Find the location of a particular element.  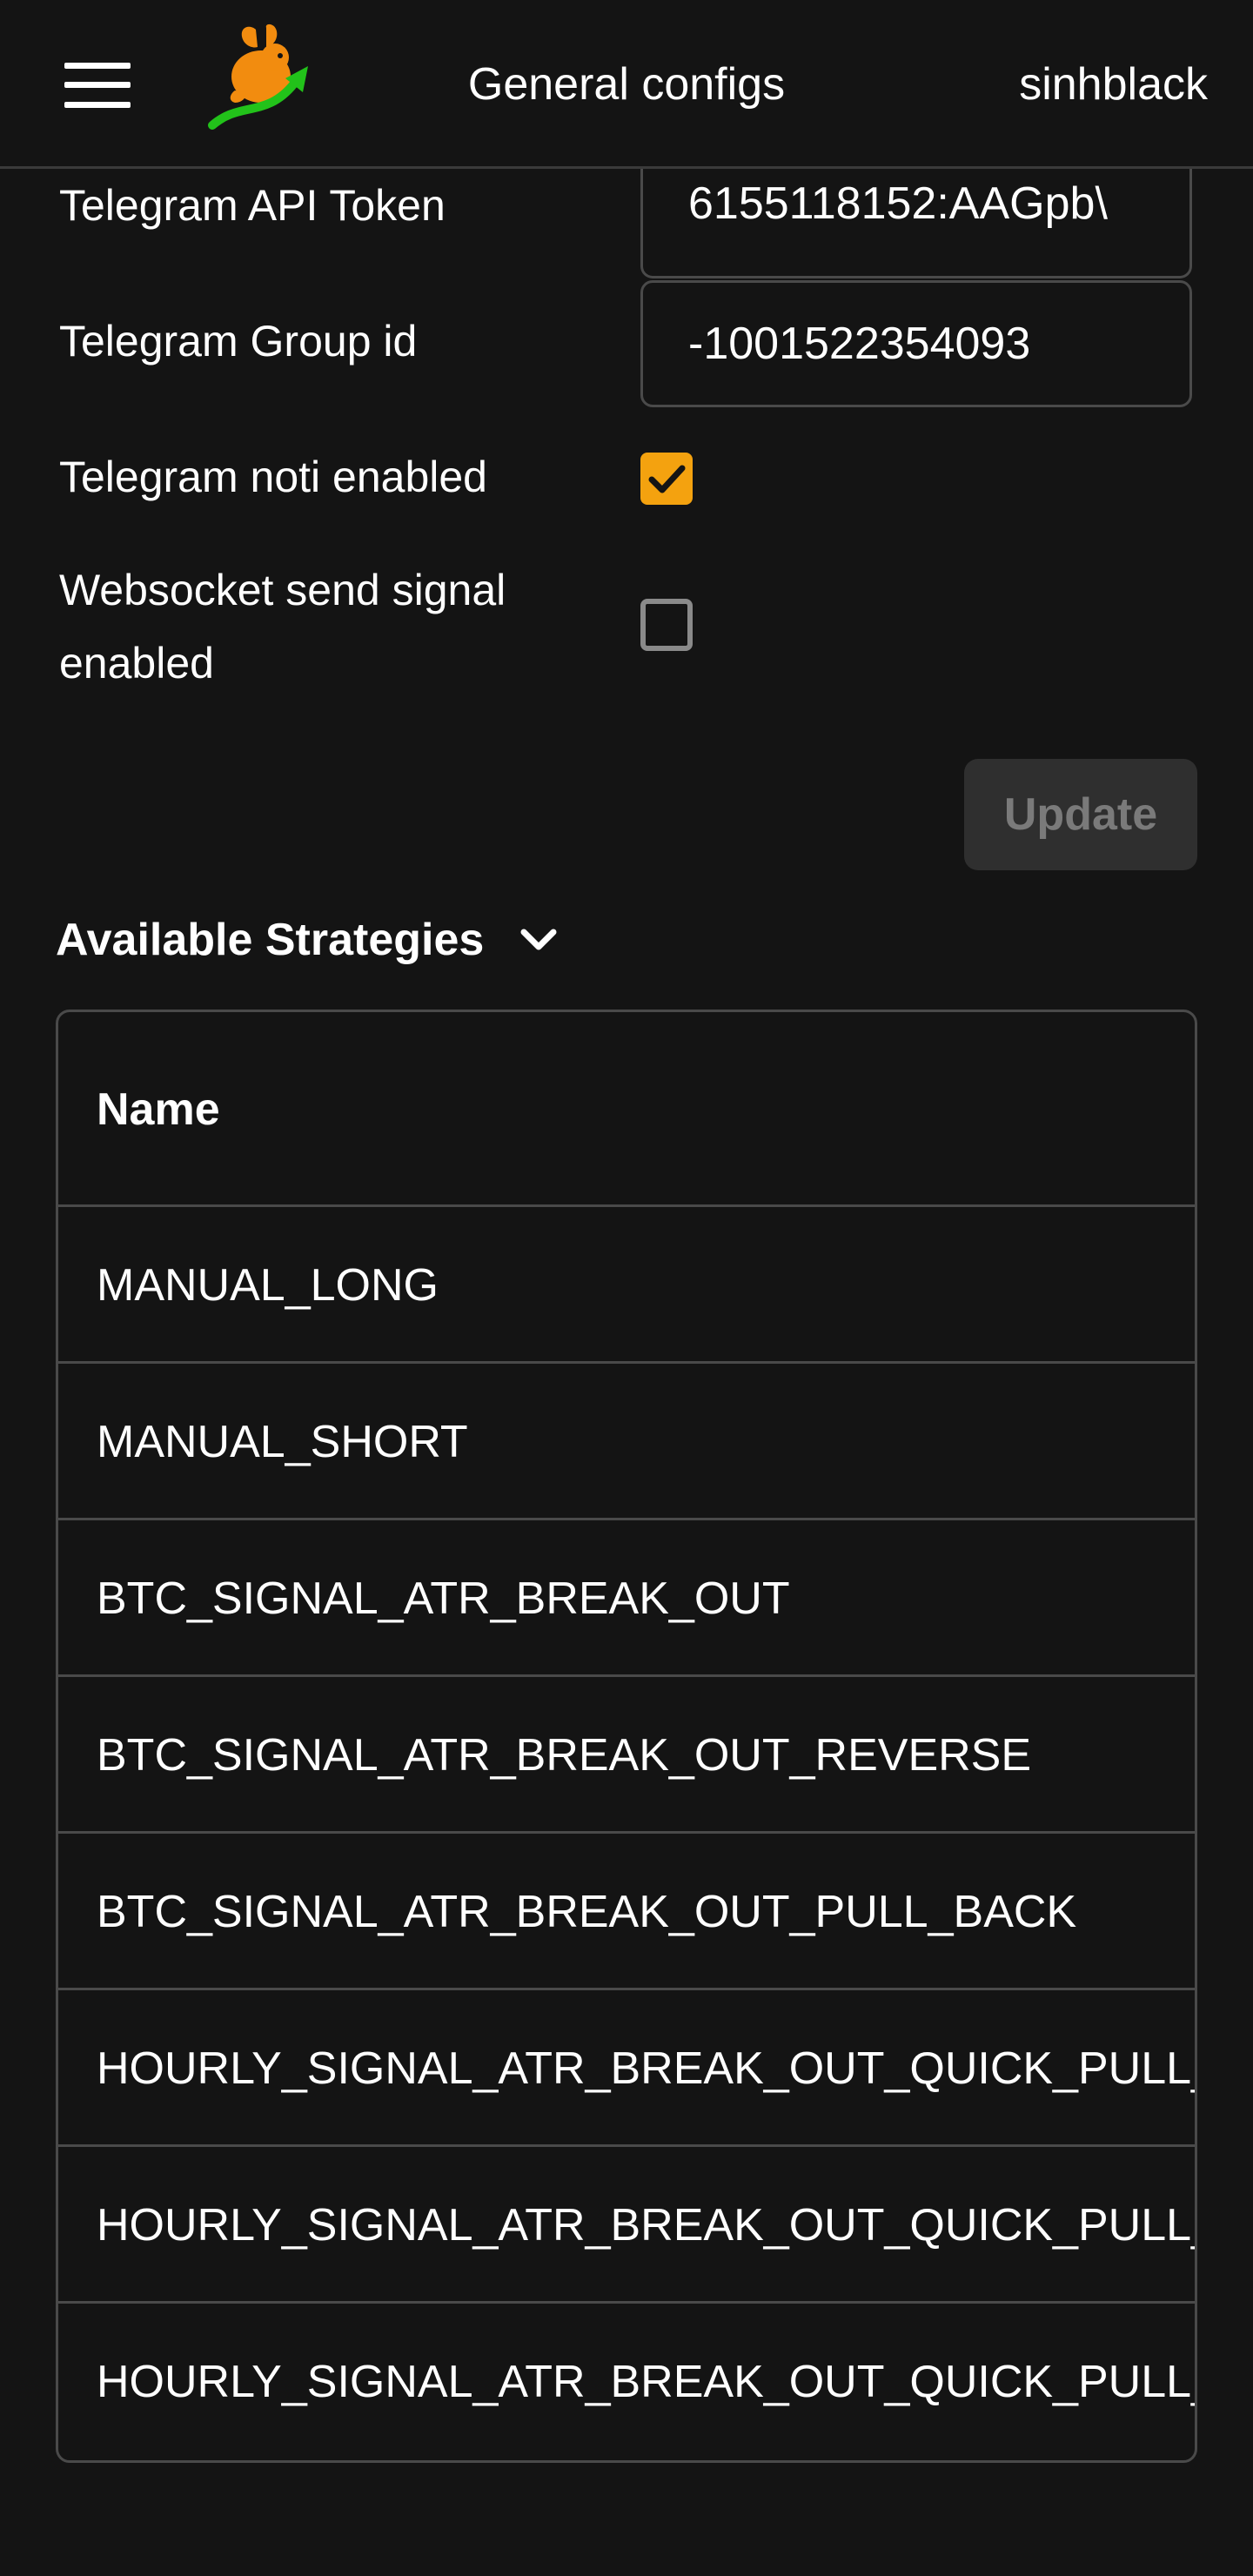

telegram-group-id-label: Telegram Group id is located at coordinates (239, 342).